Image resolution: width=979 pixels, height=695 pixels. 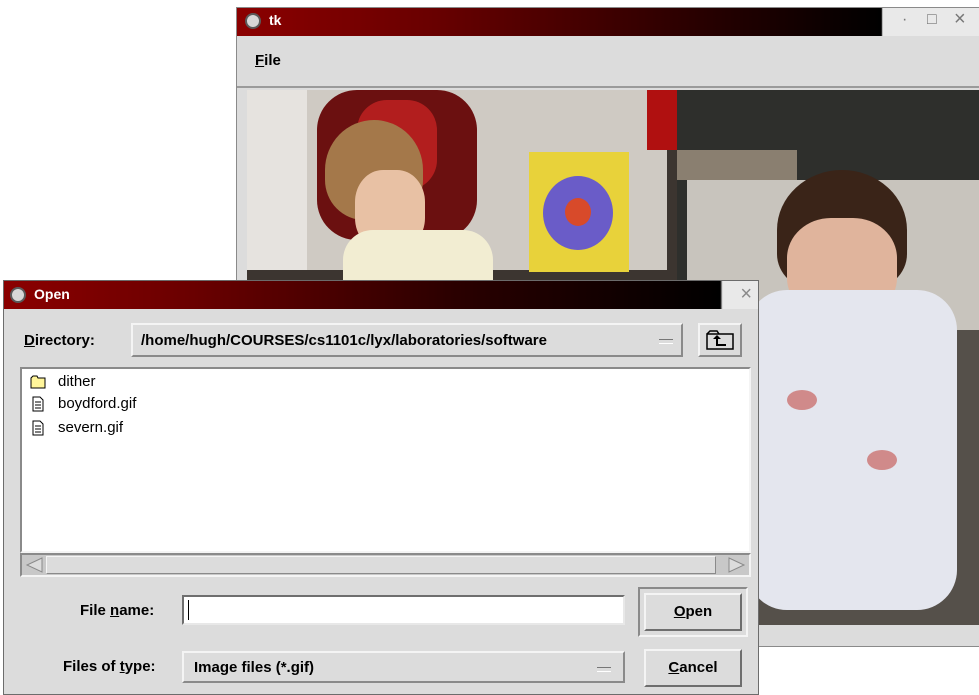 I want to click on cancel-button: Cancel, so click(x=693, y=668).